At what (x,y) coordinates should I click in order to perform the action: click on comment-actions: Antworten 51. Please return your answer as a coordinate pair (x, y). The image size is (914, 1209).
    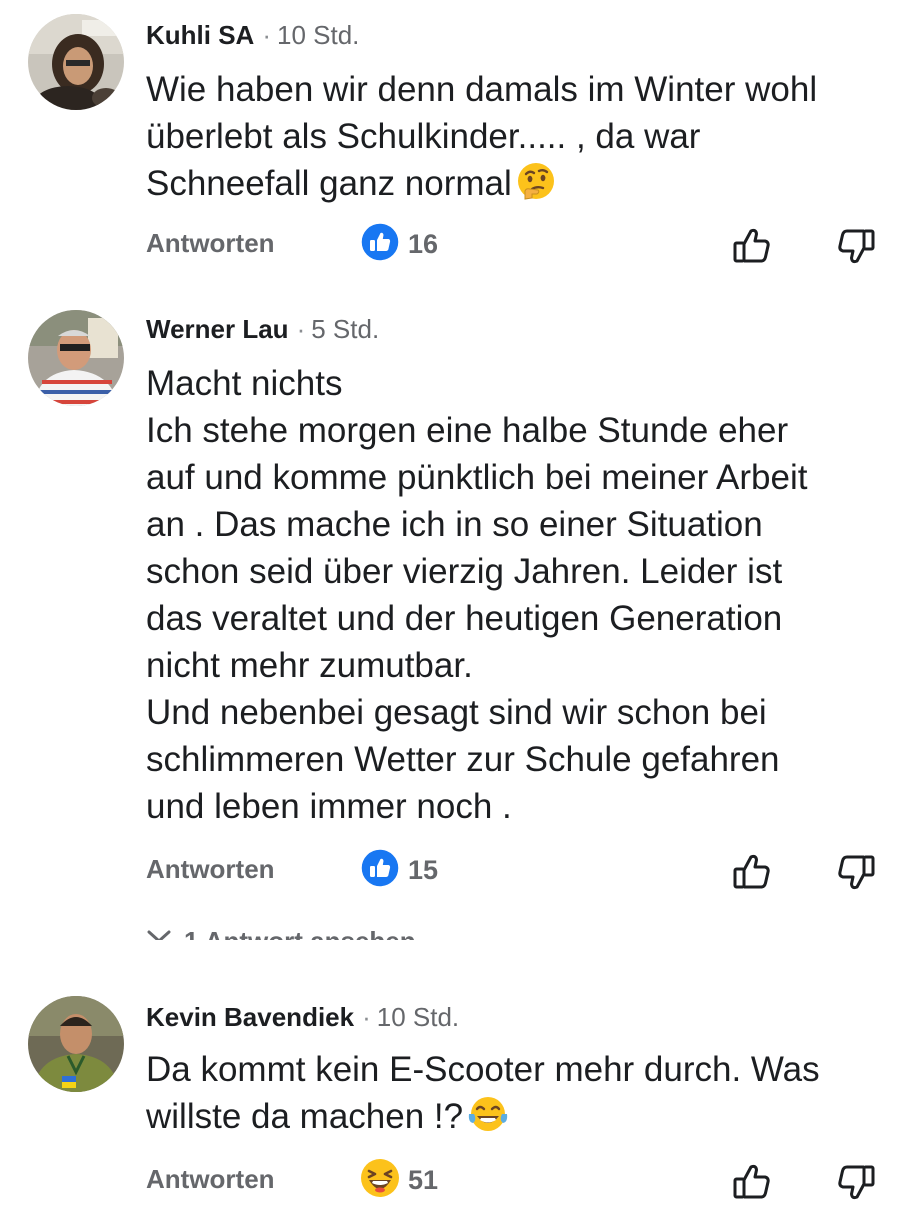
    Looking at the image, I should click on (516, 1181).